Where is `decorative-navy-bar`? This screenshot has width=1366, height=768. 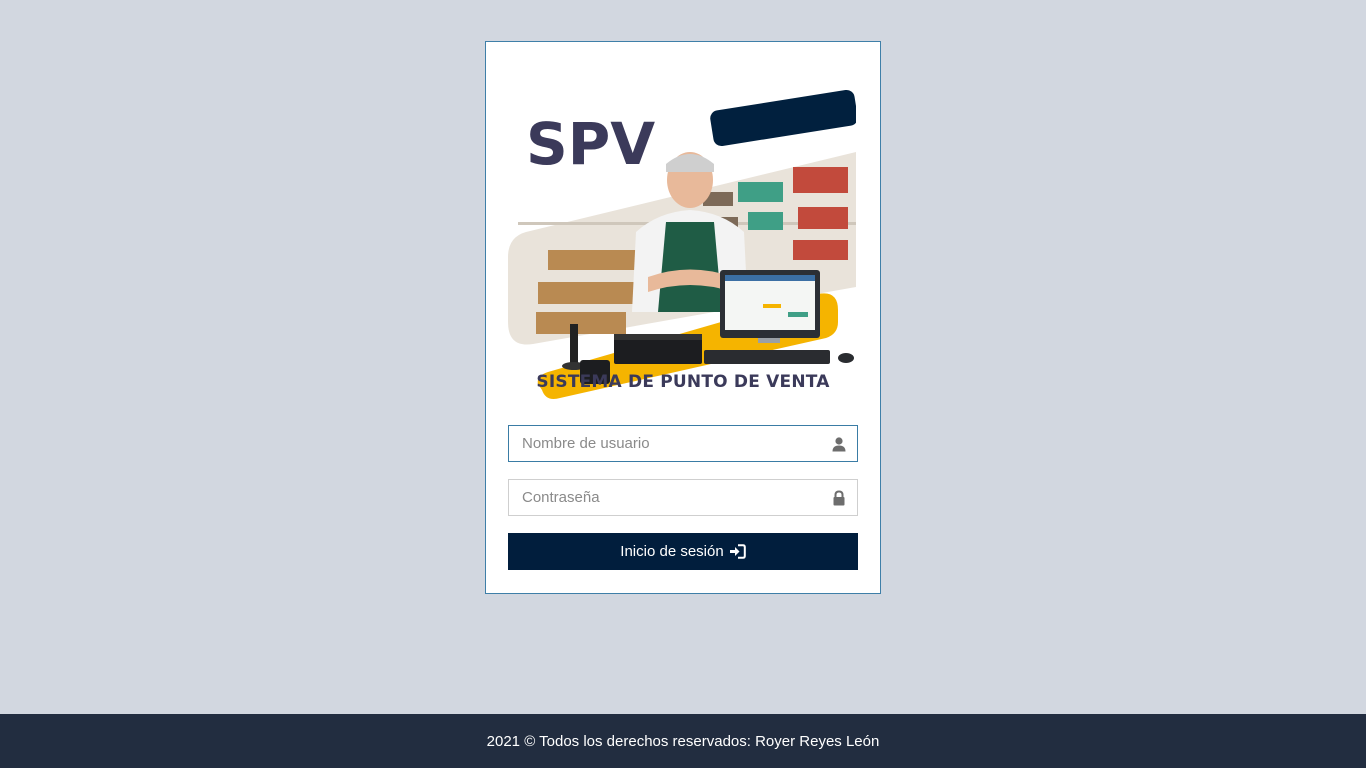
decorative-navy-bar is located at coordinates (783, 118).